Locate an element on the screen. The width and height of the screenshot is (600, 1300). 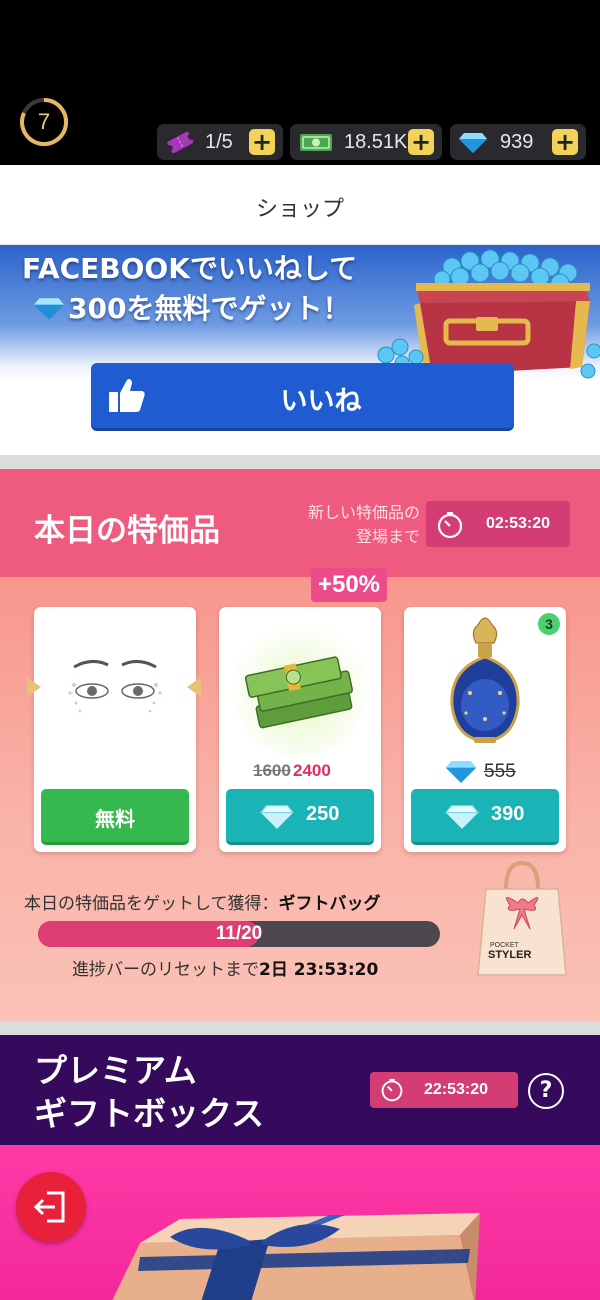
gems-value: 939 is located at coordinates (517, 142).